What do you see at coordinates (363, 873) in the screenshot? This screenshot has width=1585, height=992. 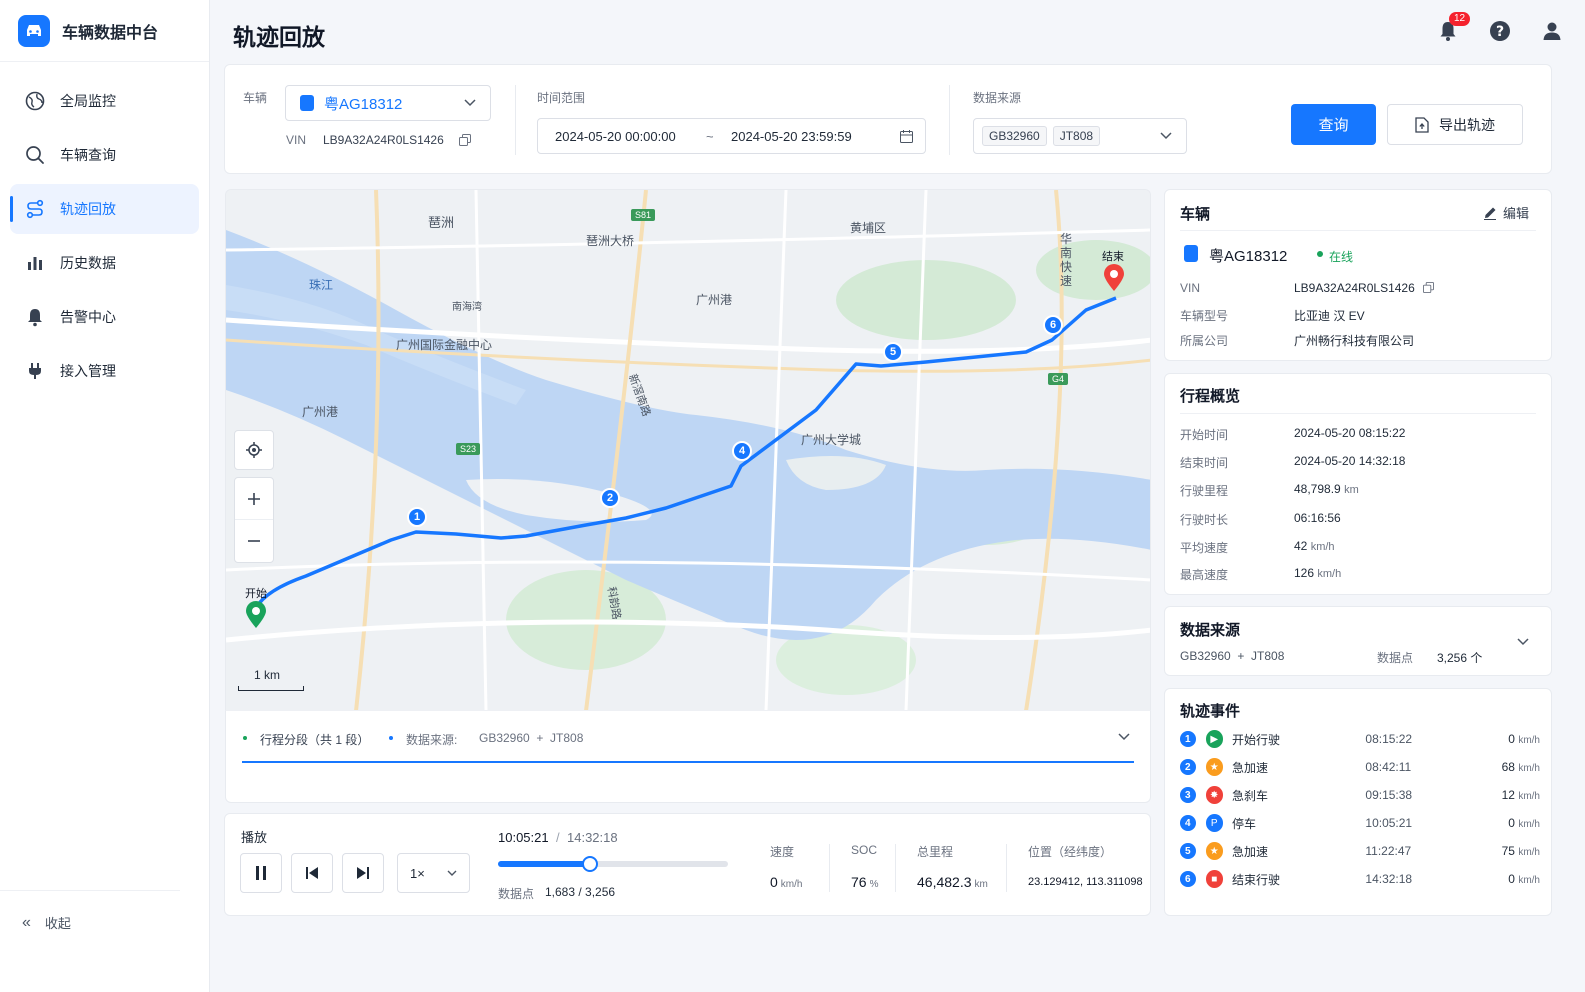 I see `next-button` at bounding box center [363, 873].